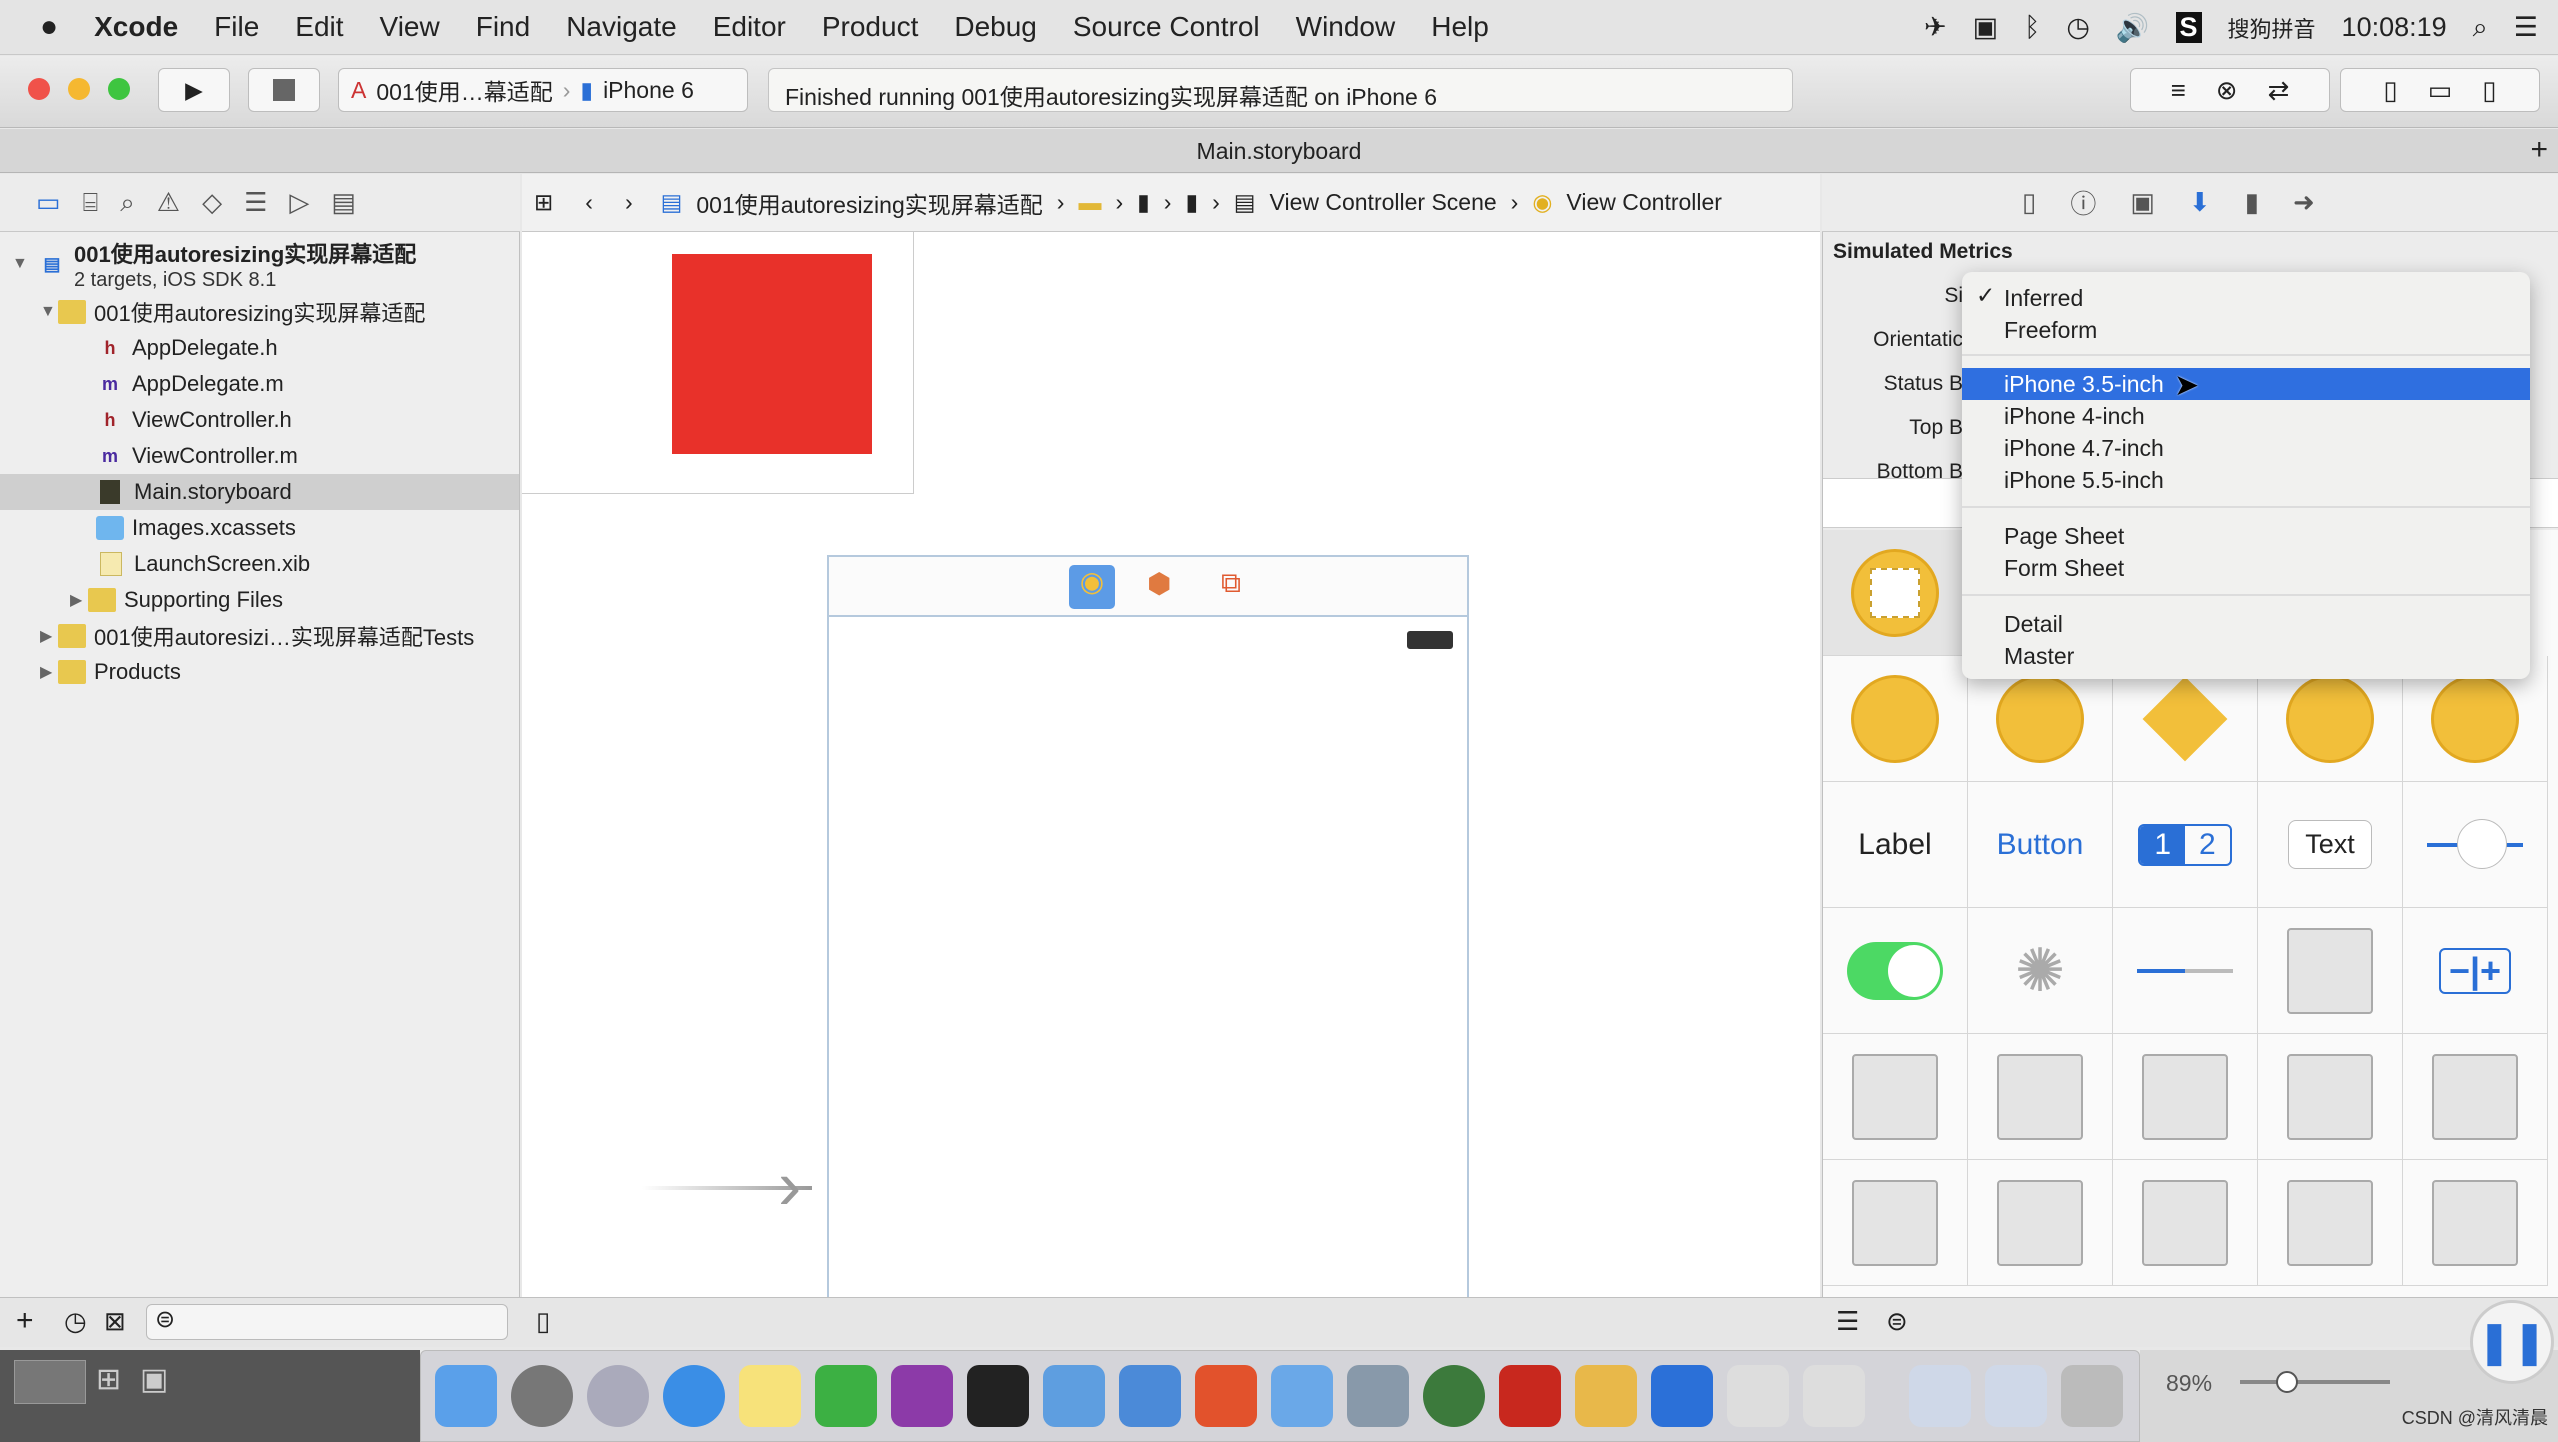 The height and width of the screenshot is (1442, 2558). What do you see at coordinates (259, 312) in the screenshot?
I see `group-main: ▼ 001使用autoresizing实现屏幕适配` at bounding box center [259, 312].